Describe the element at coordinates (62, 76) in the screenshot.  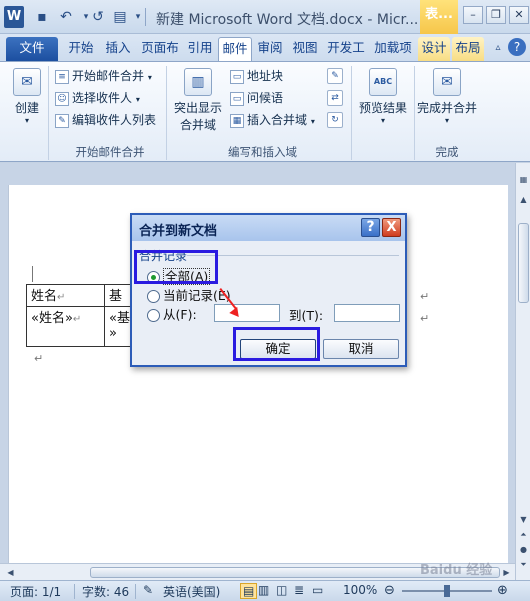
I see `start-merge-icon: ≡` at that location.